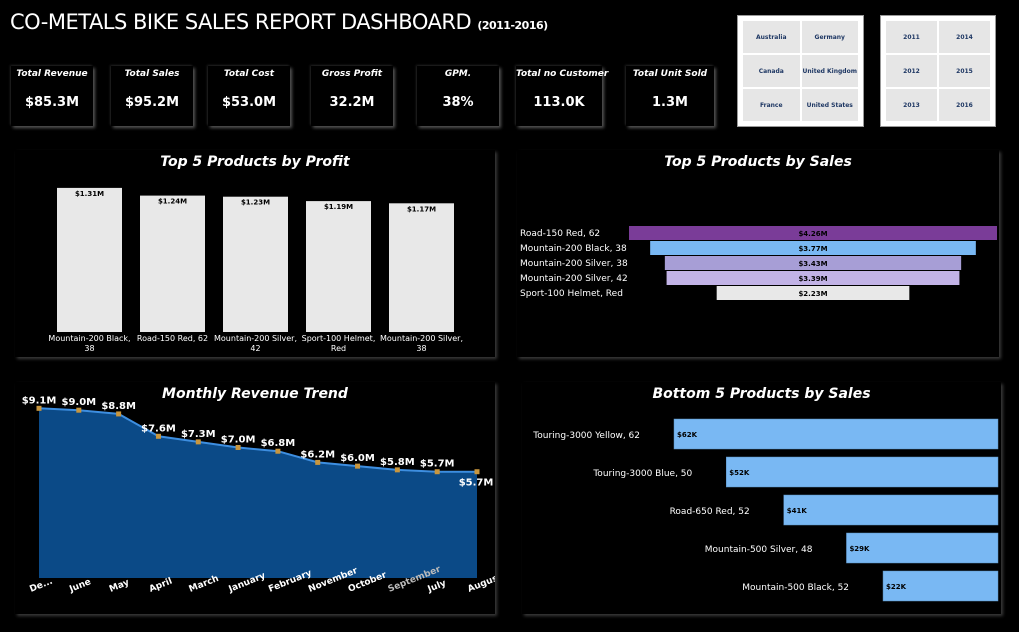 The width and height of the screenshot is (1019, 632). What do you see at coordinates (859, 549) in the screenshot?
I see `bottom-sales-data-label: $29K` at bounding box center [859, 549].